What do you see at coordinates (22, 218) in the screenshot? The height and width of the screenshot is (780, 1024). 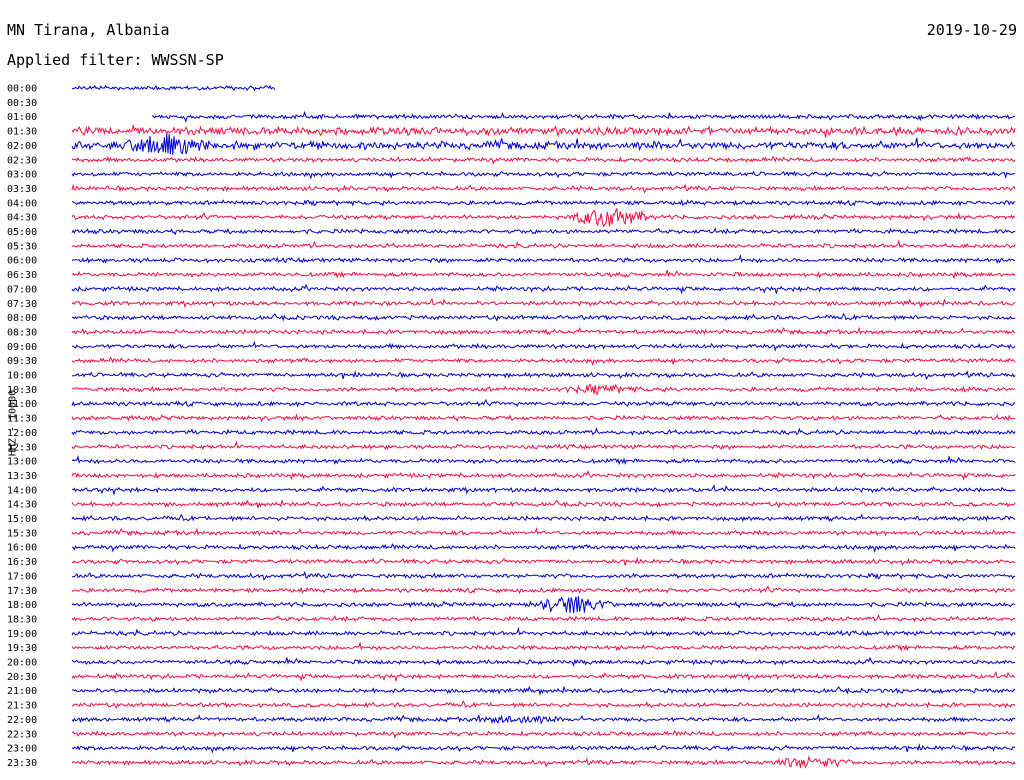 I see `time-label: 04:30` at bounding box center [22, 218].